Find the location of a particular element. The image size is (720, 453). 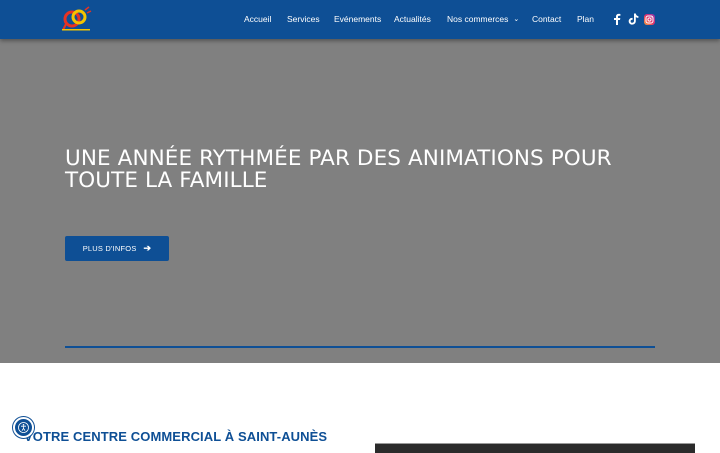

nav-nos-commerces: Nos commerces ⌄ is located at coordinates (483, 19).